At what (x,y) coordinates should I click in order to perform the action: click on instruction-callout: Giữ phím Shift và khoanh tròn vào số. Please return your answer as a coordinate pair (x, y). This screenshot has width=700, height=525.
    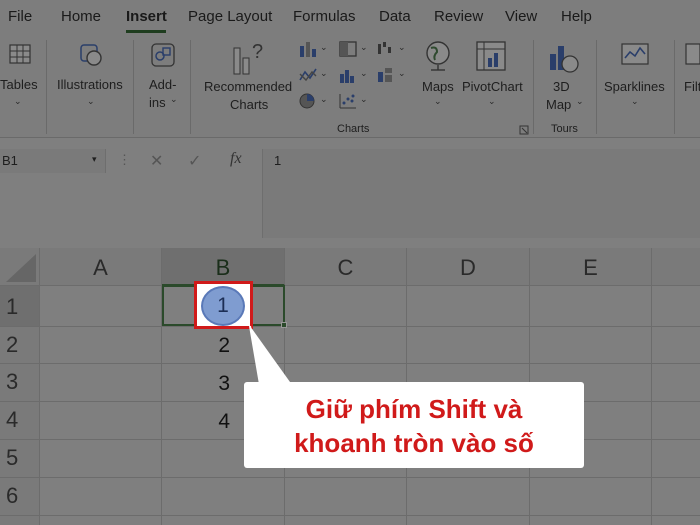
    Looking at the image, I should click on (414, 425).